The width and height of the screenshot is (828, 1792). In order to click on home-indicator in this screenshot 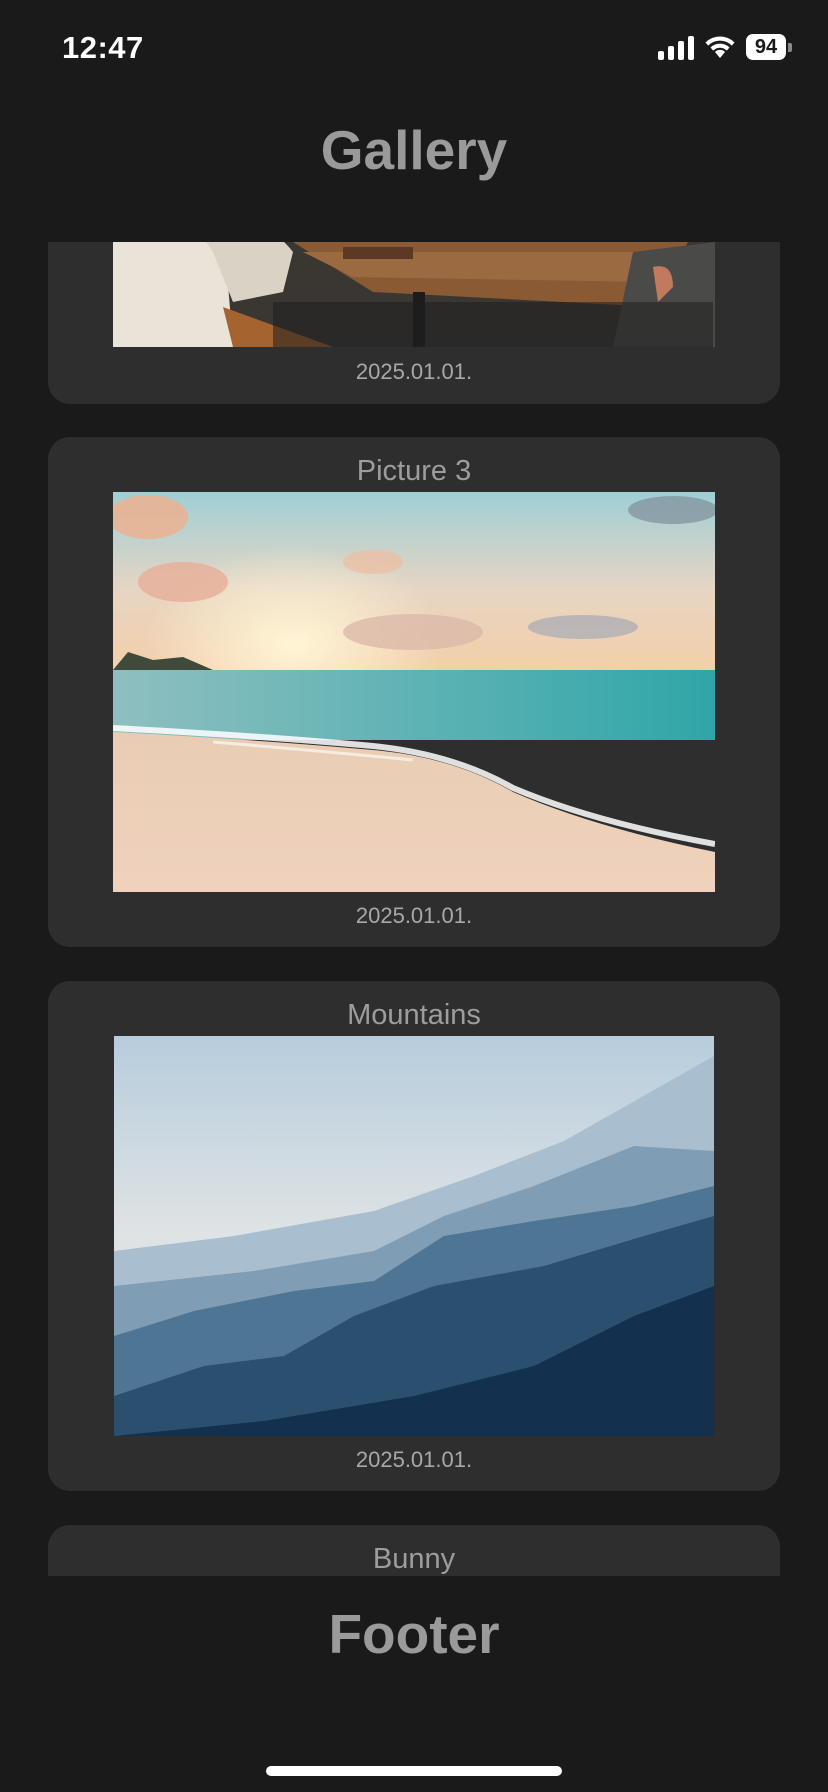, I will do `click(414, 1771)`.